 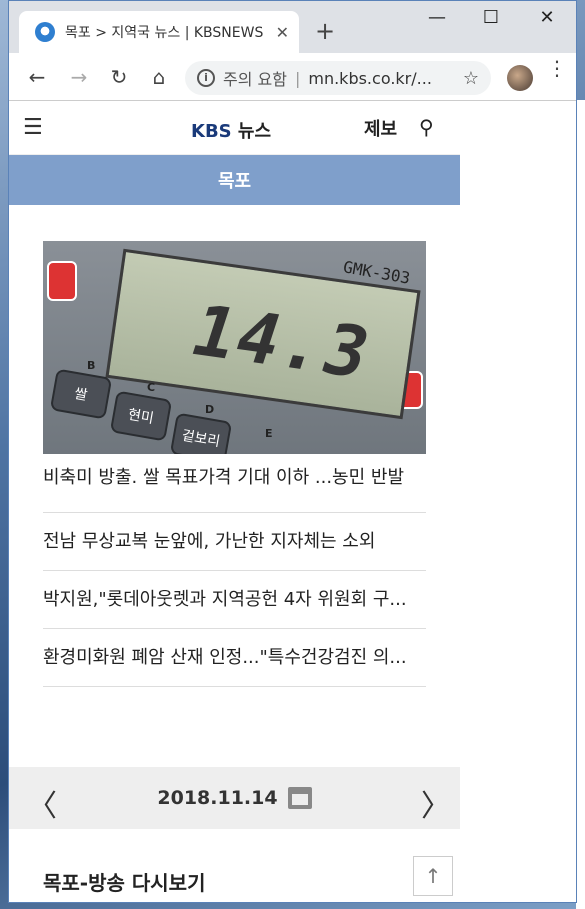 I want to click on date-navigation: 〈 2018.11.14 〉, so click(x=234, y=798).